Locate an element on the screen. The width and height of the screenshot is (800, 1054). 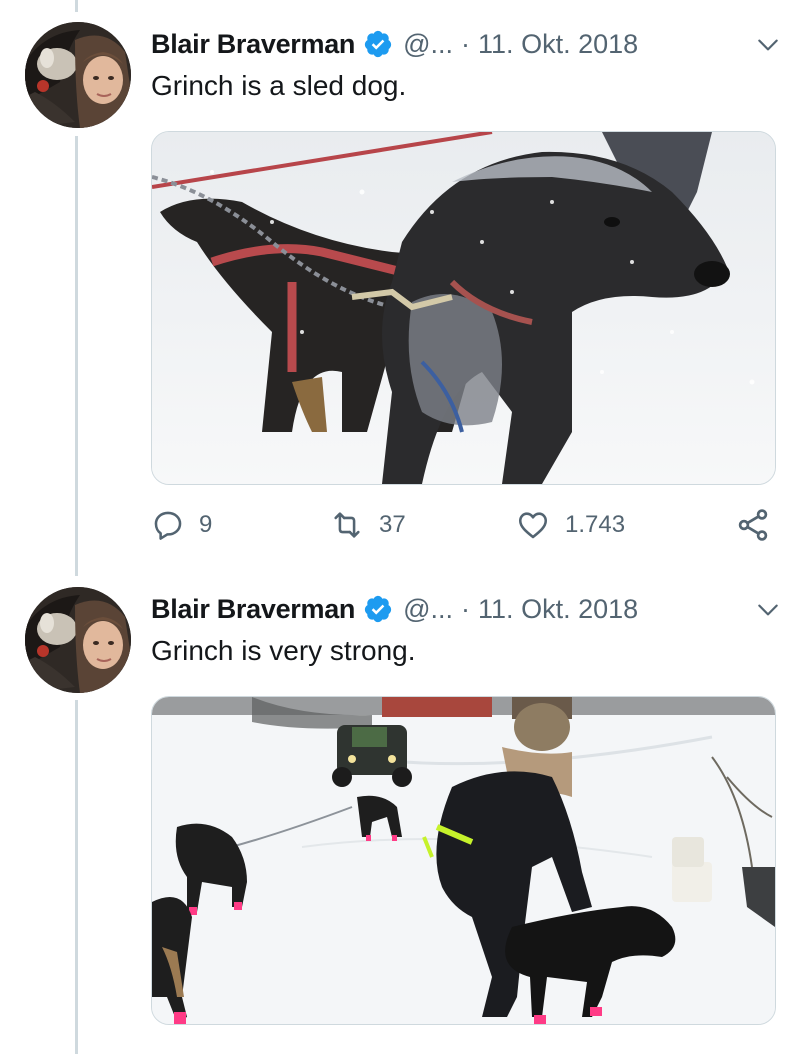
share-button is located at coordinates (753, 525).